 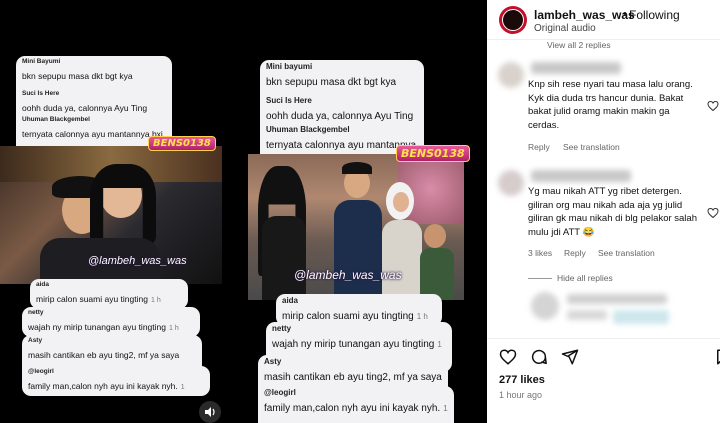 I want to click on likes-count: 277 likes, so click(x=522, y=380).